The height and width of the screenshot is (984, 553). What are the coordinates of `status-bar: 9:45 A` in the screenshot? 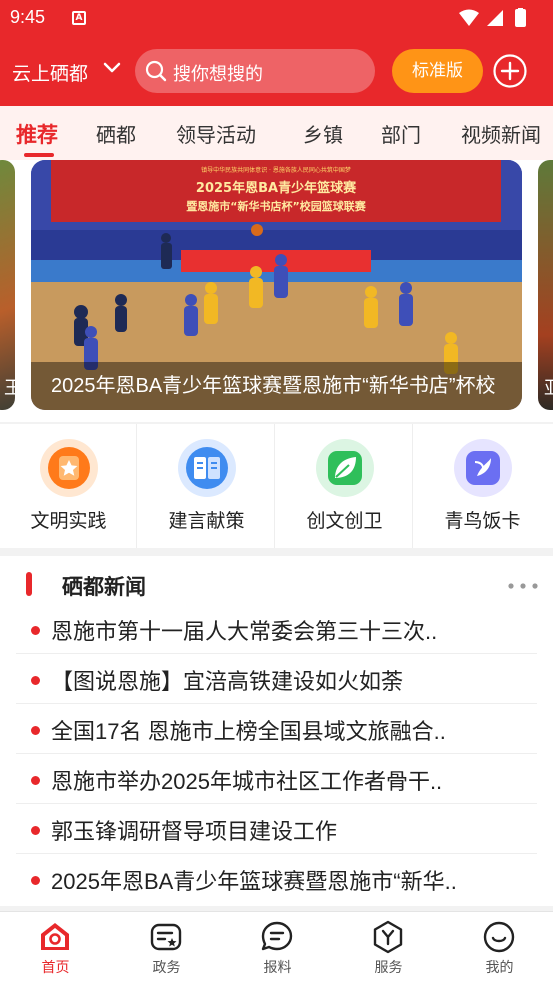 It's located at (276, 18).